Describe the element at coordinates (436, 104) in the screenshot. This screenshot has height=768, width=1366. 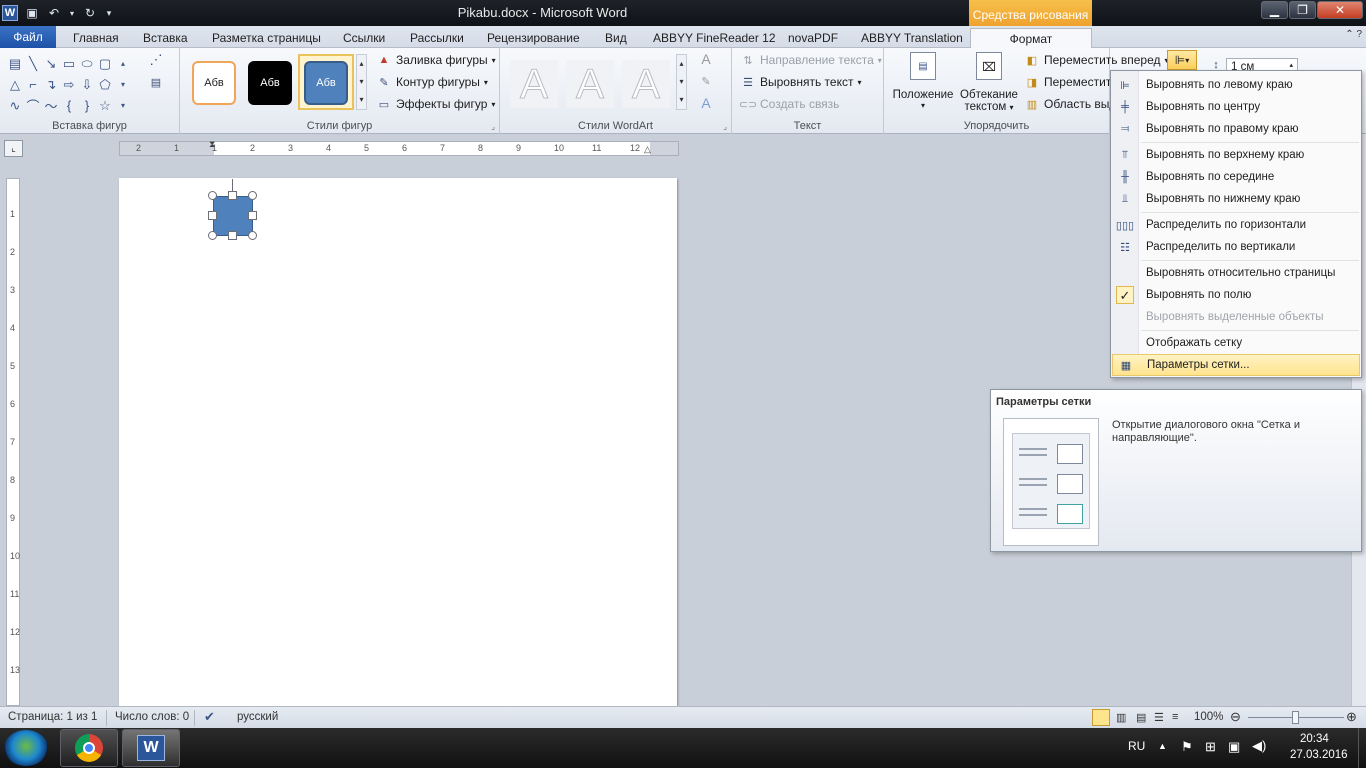
I see `shape-effects-button: ▭ Эффекты фигур ▾` at that location.